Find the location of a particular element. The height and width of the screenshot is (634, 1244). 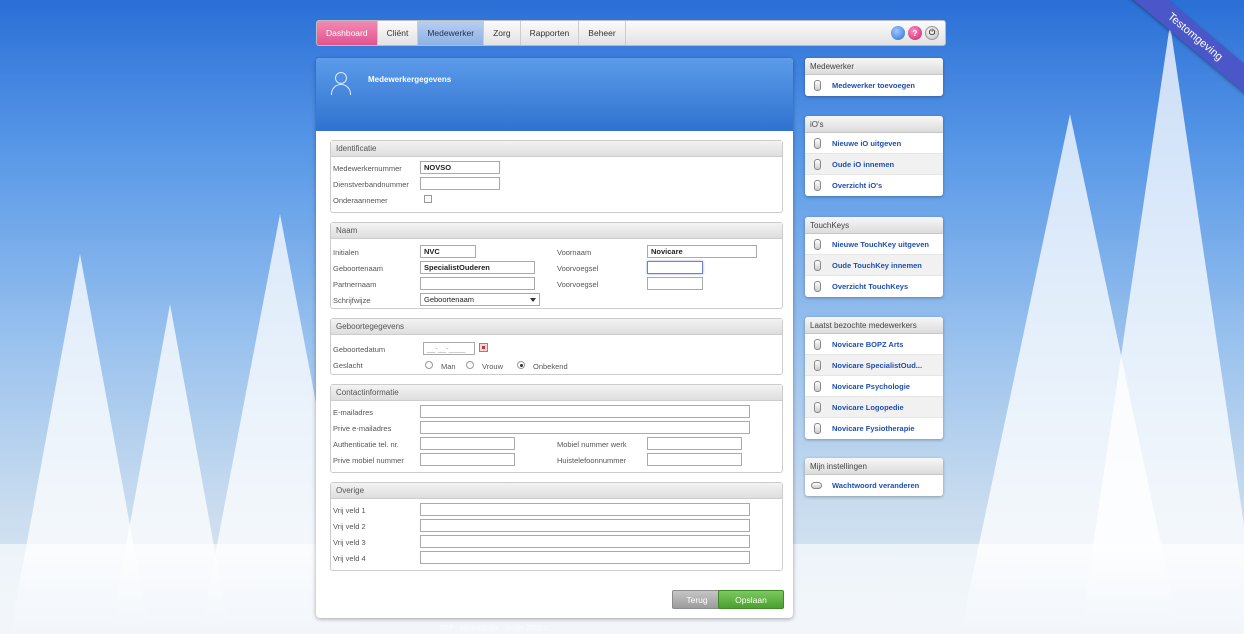

vrij-veld-3-input is located at coordinates (585, 541).